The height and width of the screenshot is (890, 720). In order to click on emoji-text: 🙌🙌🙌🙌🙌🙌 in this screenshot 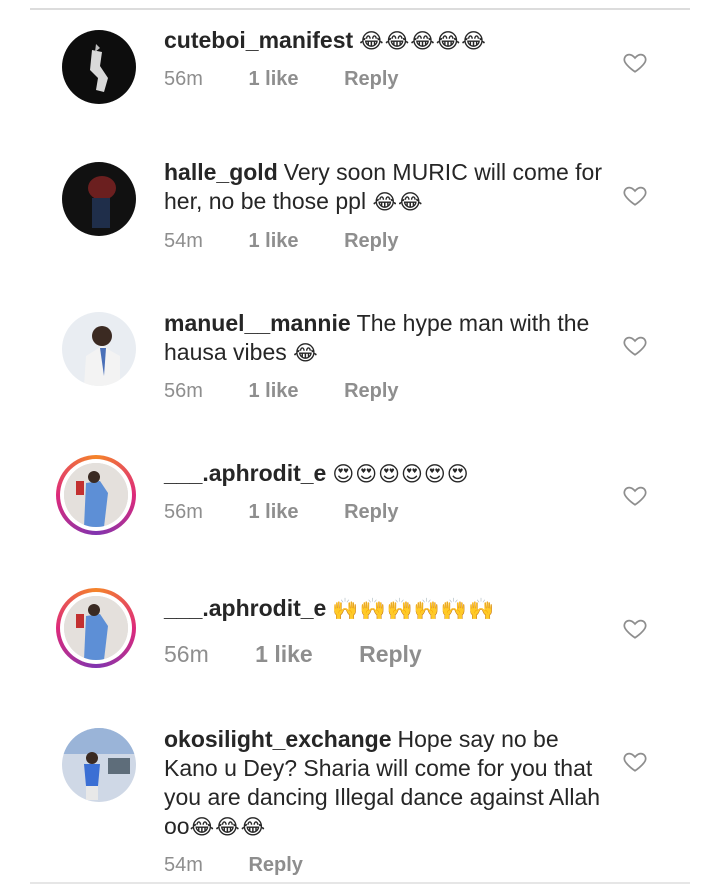, I will do `click(414, 609)`.